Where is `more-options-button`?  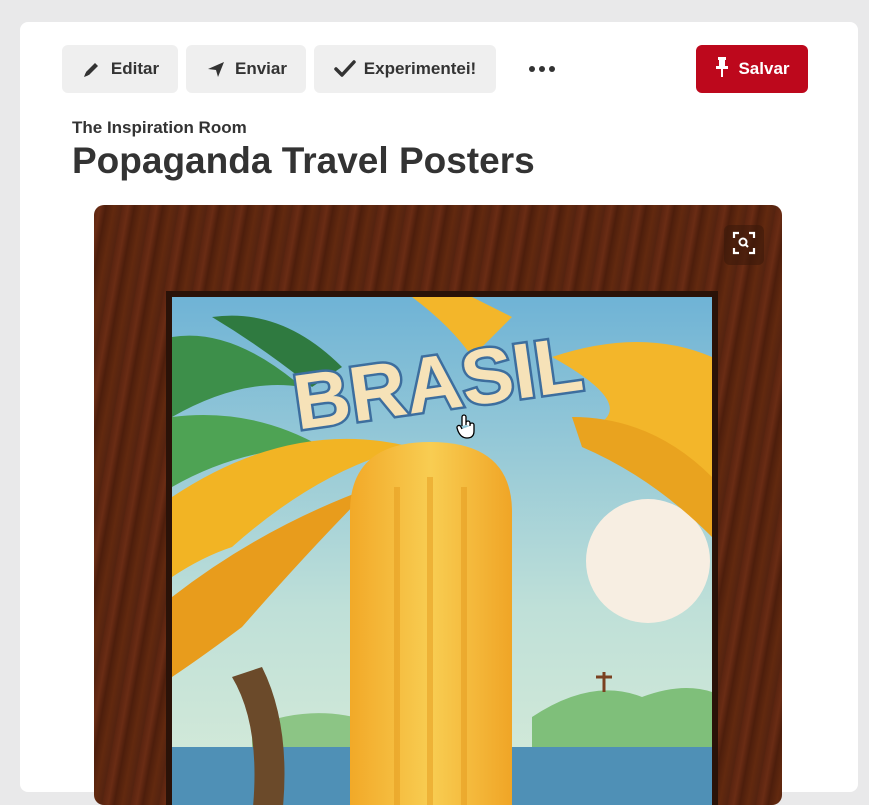 more-options-button is located at coordinates (542, 69).